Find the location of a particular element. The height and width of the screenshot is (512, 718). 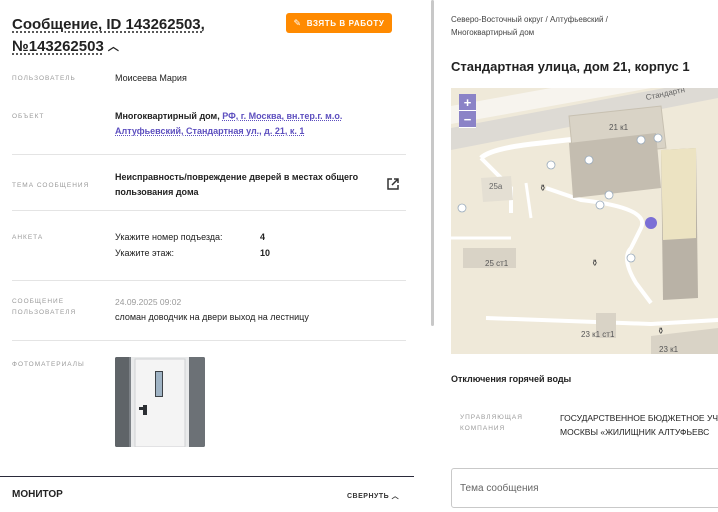

door-photo-thumbnail is located at coordinates (160, 402).